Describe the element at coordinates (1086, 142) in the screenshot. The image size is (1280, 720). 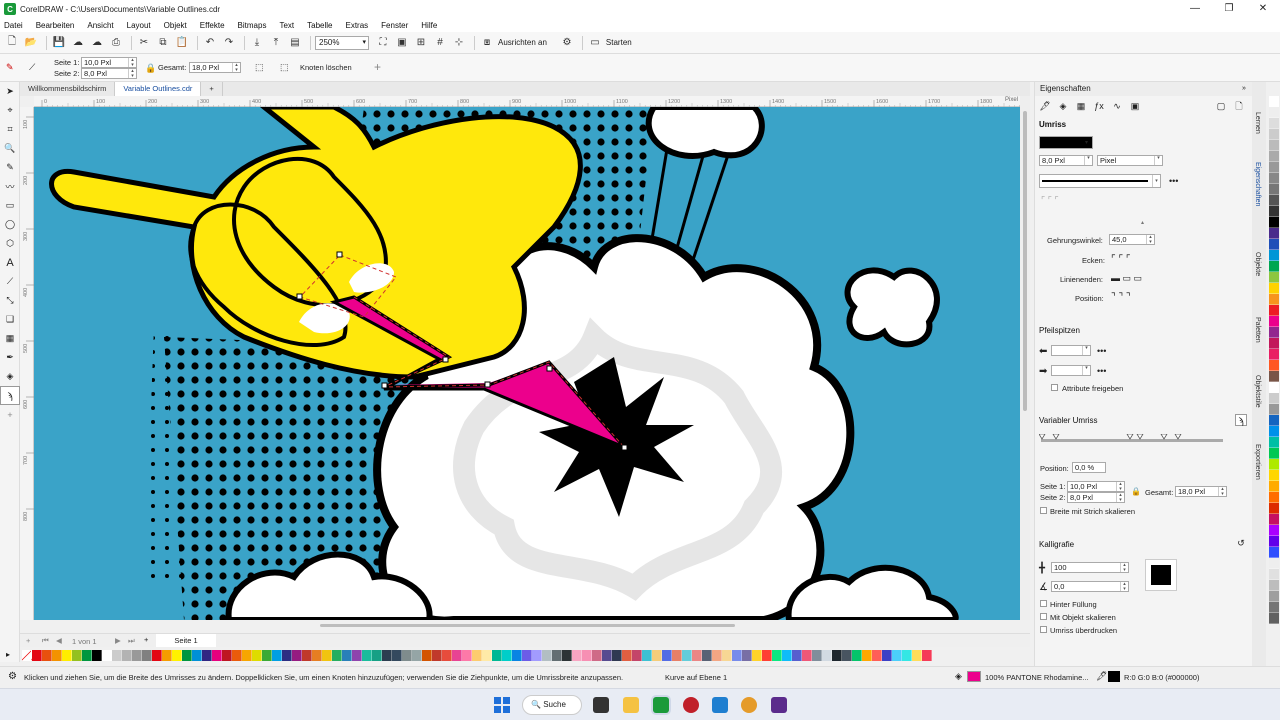
I see `outline-color-dropdown-icon: ▾` at that location.